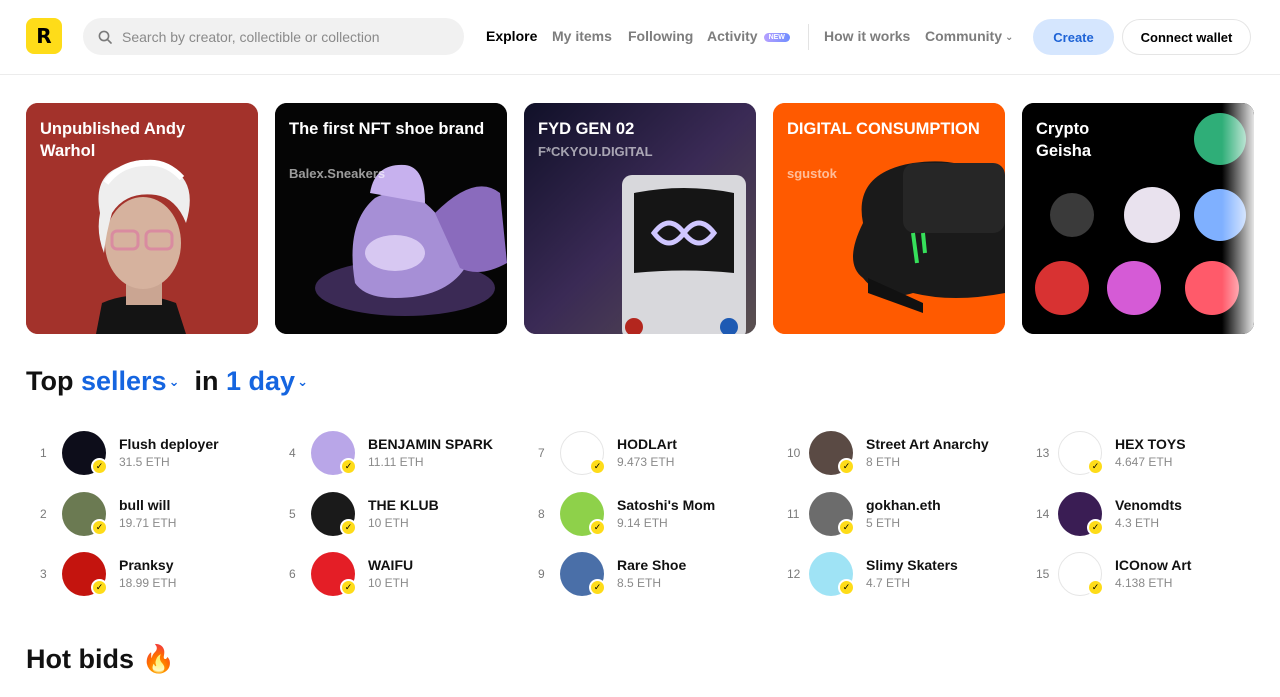  I want to click on seller-amount: 19.71 ETH, so click(148, 523).